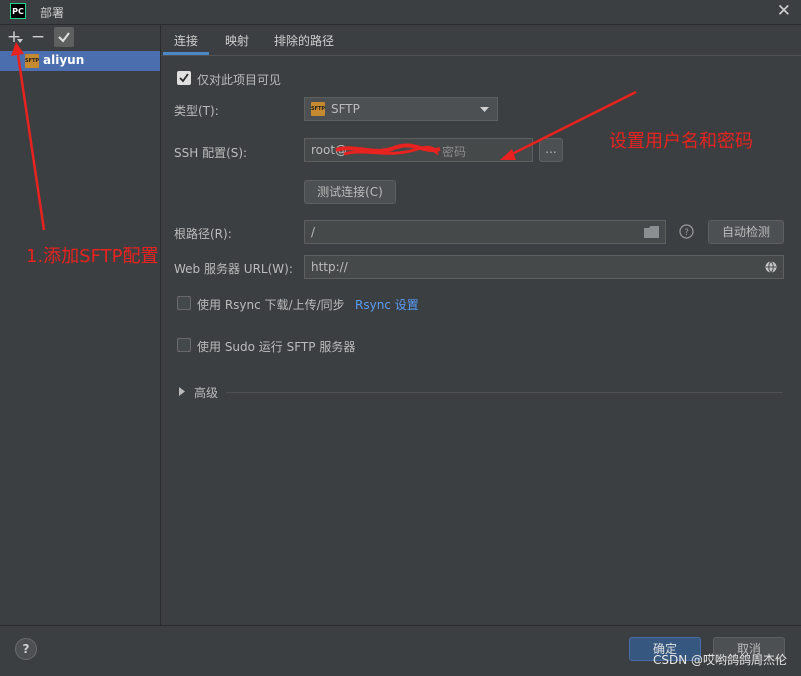  What do you see at coordinates (92, 256) in the screenshot?
I see `annotation-add-sftp: 1.添加SFTP配置` at bounding box center [92, 256].